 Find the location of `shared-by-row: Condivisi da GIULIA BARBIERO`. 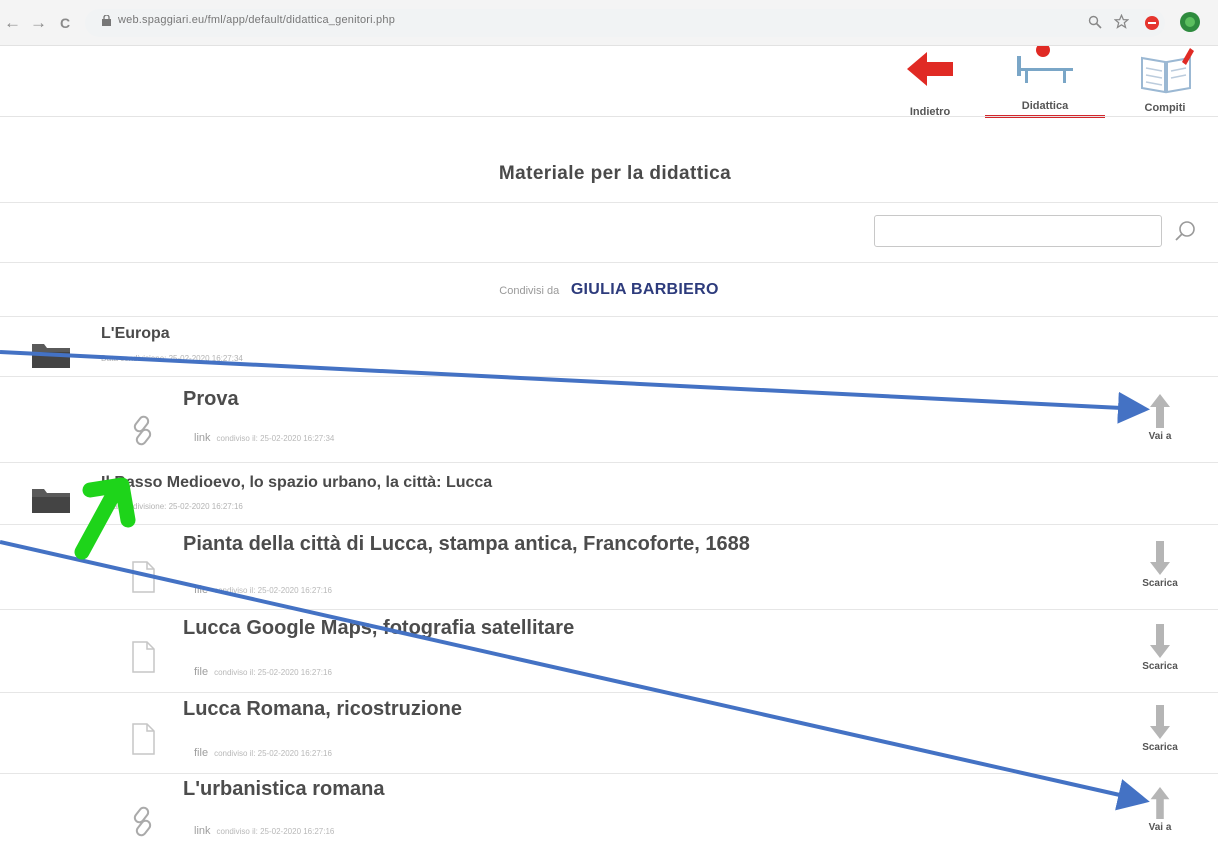

shared-by-row: Condivisi da GIULIA BARBIERO is located at coordinates (609, 290).